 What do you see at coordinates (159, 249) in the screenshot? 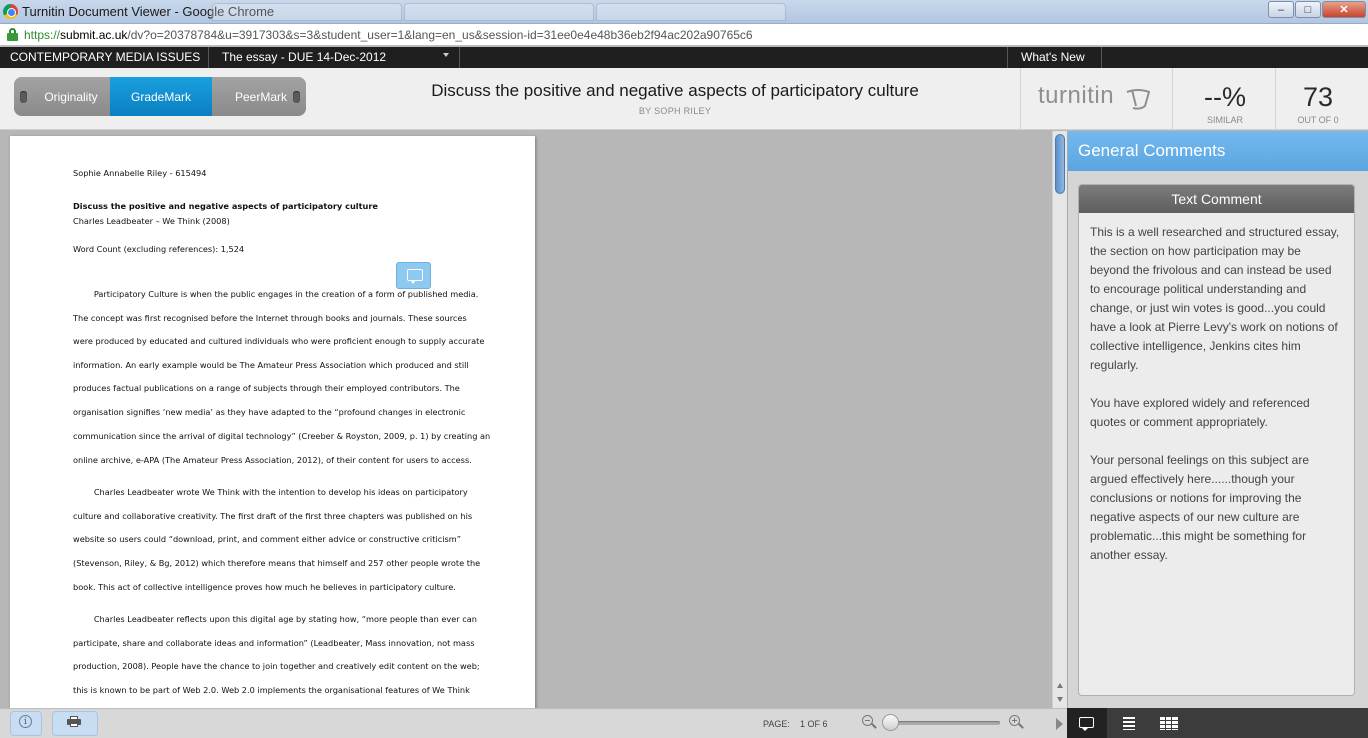
I see `word-count: Word Count (excluding references): 1,524` at bounding box center [159, 249].